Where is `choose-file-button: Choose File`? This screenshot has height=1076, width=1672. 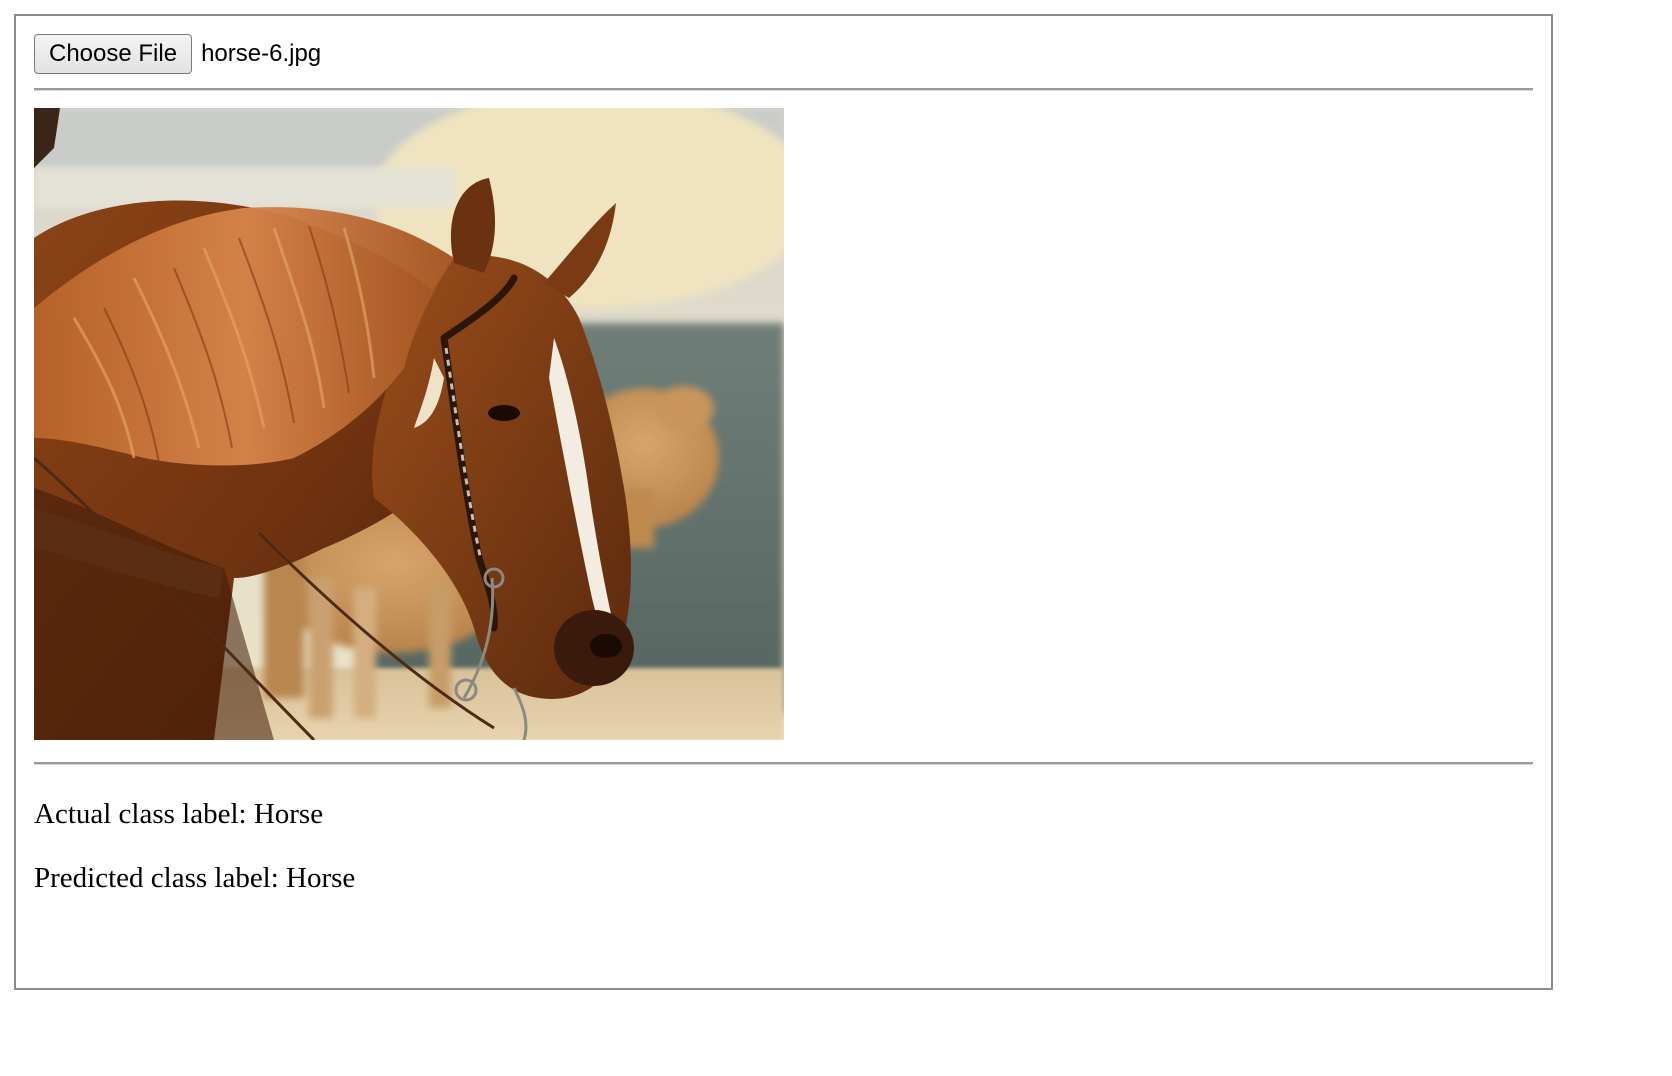 choose-file-button: Choose File is located at coordinates (113, 54).